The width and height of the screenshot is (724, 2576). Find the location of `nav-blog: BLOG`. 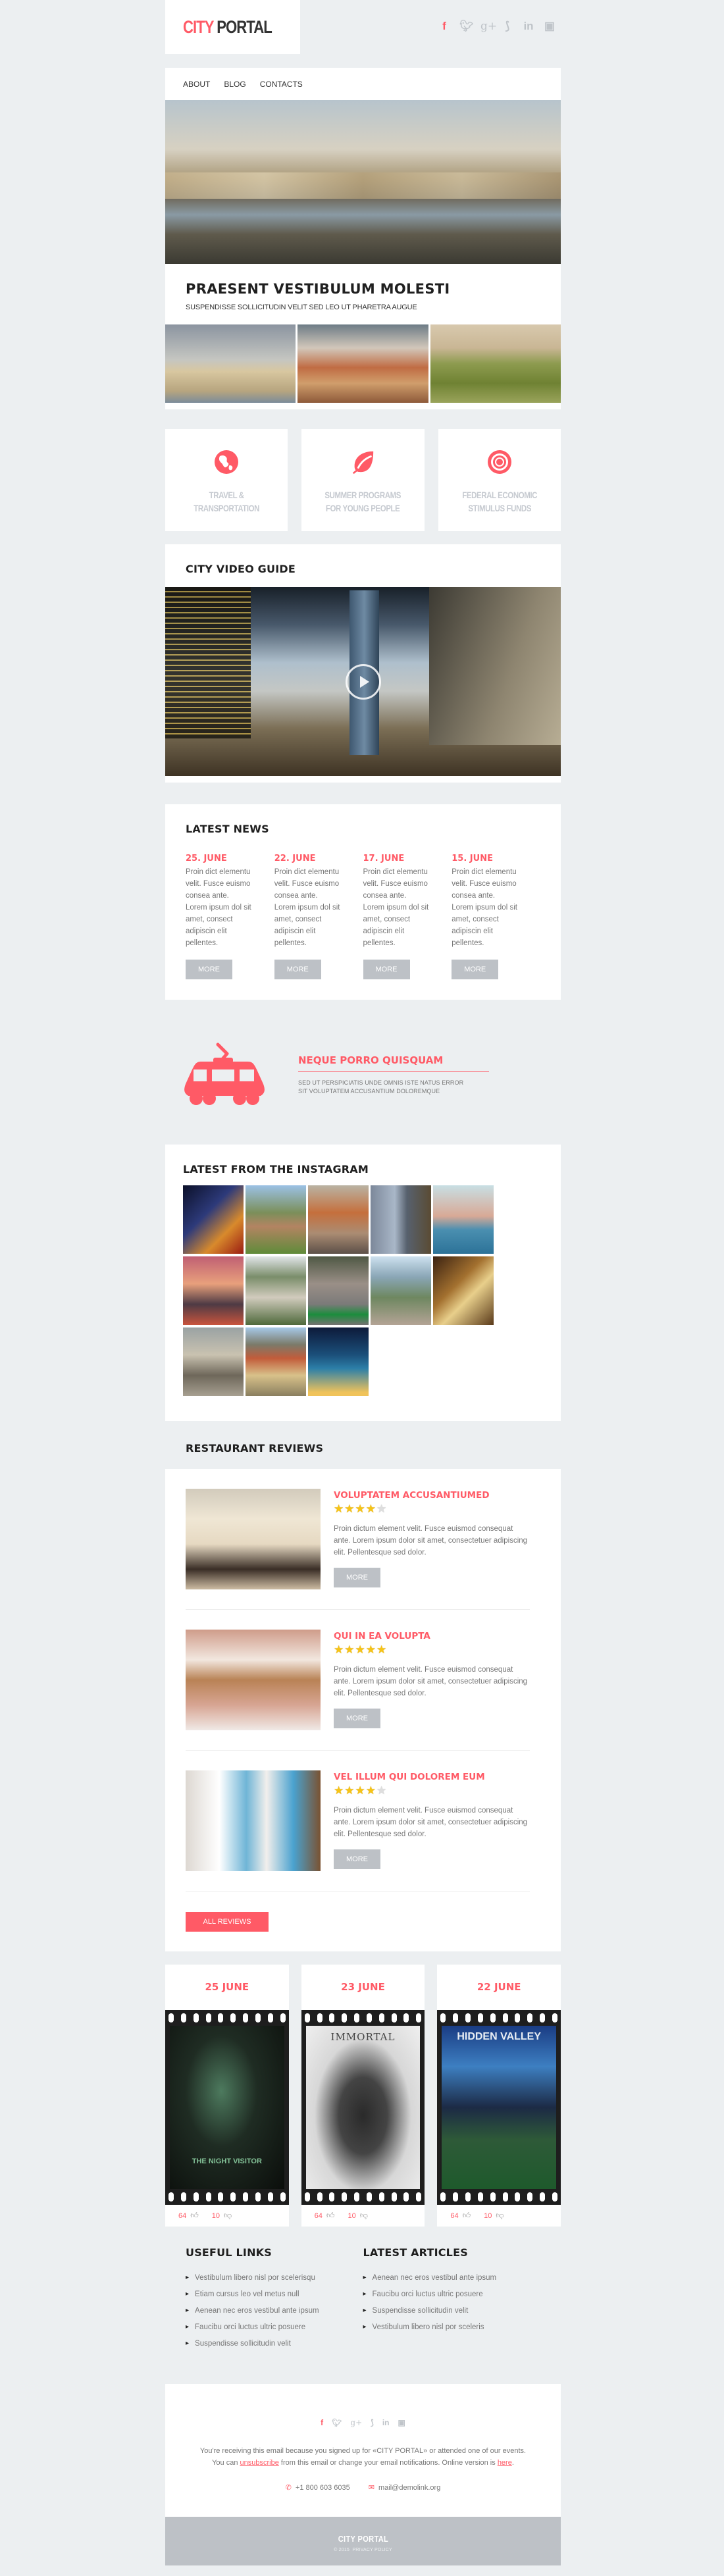

nav-blog: BLOG is located at coordinates (235, 84).